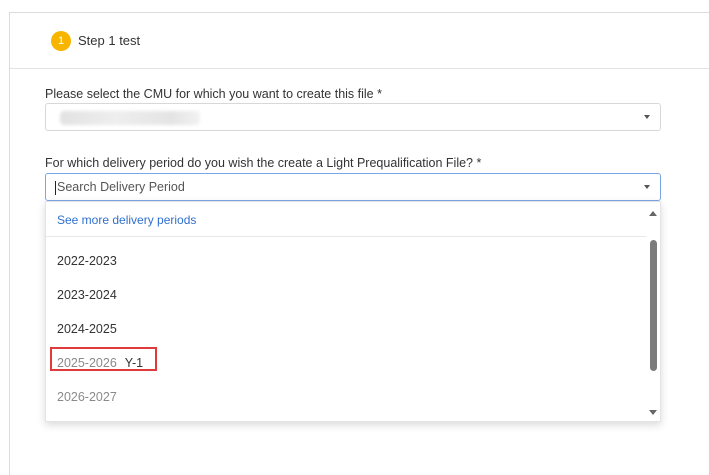 The image size is (709, 475). What do you see at coordinates (130, 118) in the screenshot?
I see `cmu-redacted-value` at bounding box center [130, 118].